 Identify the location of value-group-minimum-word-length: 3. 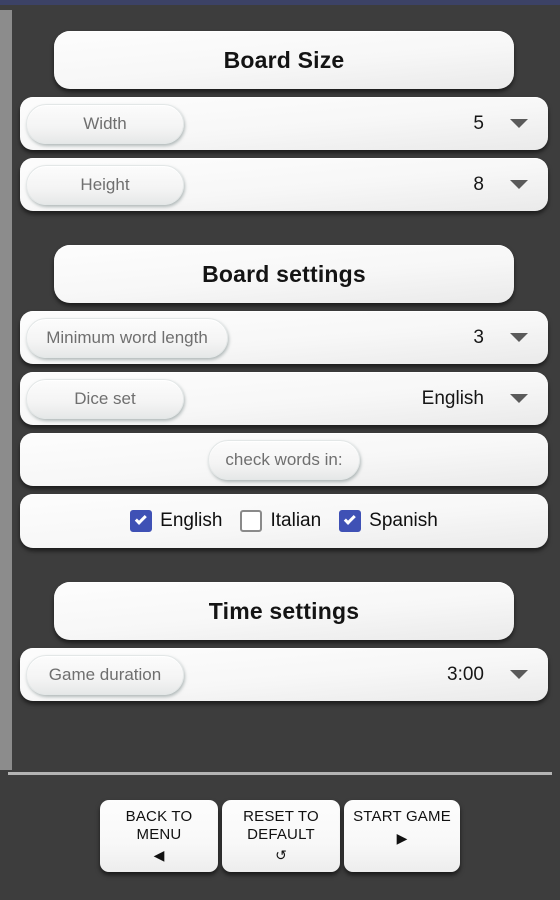
(510, 338).